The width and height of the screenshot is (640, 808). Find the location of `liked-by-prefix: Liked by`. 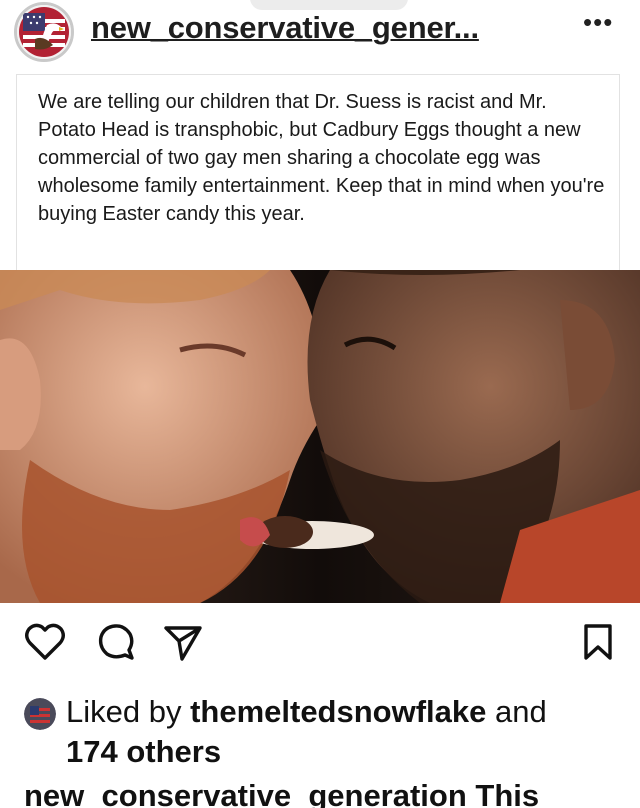

liked-by-prefix: Liked by is located at coordinates (128, 711).